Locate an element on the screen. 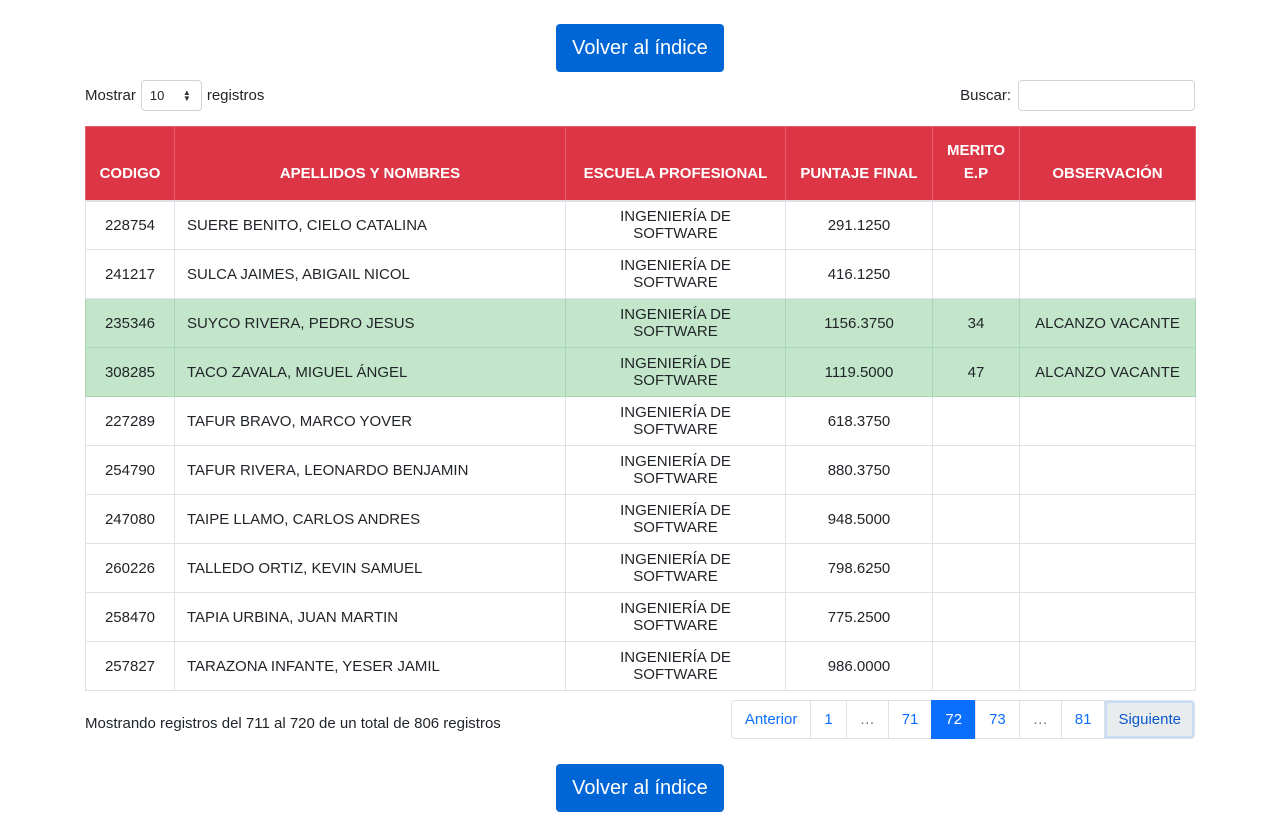 The height and width of the screenshot is (820, 1280). page-button-71: 71 is located at coordinates (910, 719).